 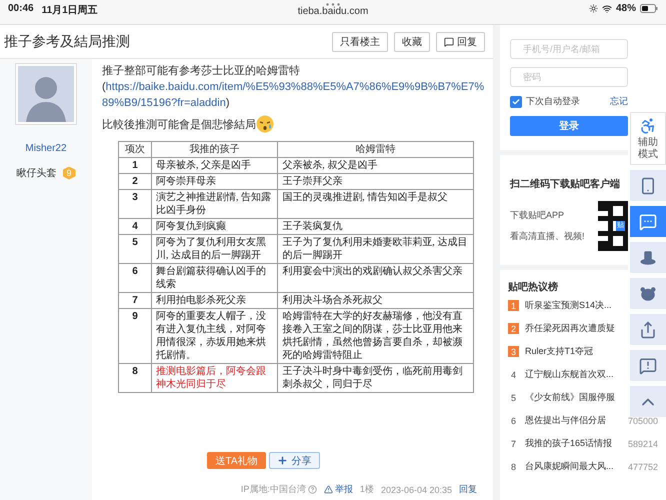 I want to click on topic-title: 我推的孩子165话情报, so click(x=568, y=443).